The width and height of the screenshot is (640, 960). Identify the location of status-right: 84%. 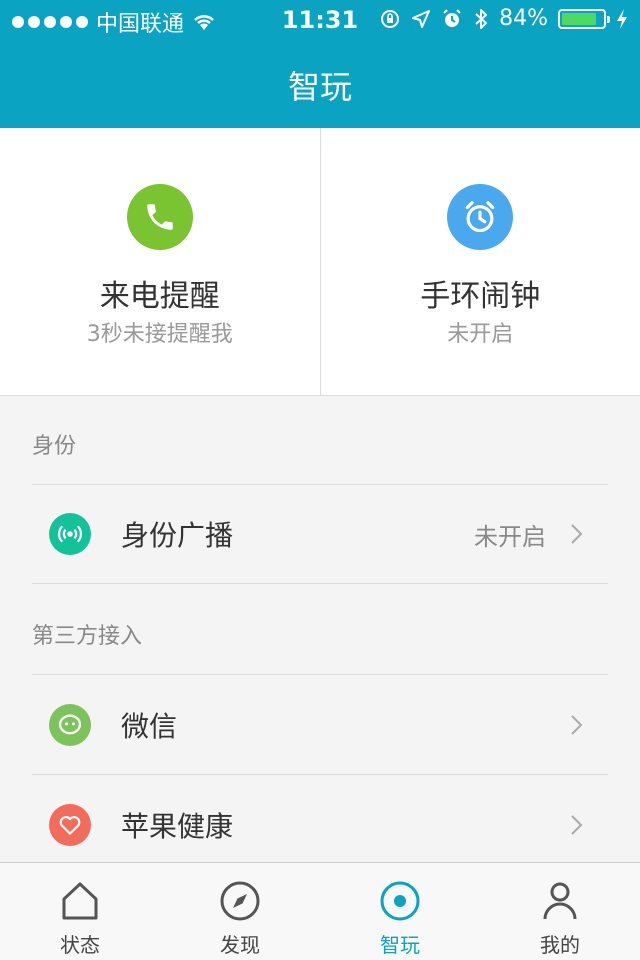
(503, 18).